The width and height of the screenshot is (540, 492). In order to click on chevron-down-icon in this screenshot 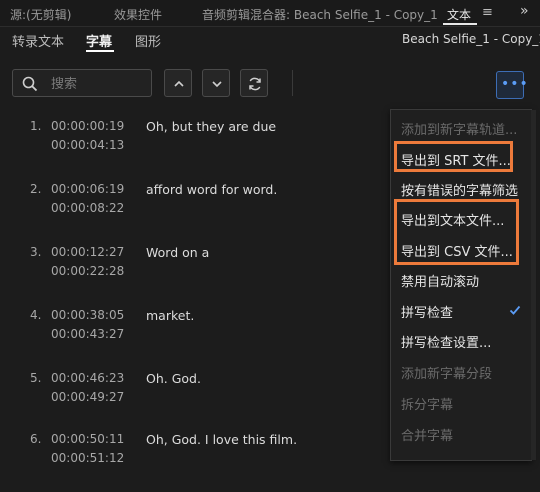, I will do `click(217, 84)`.